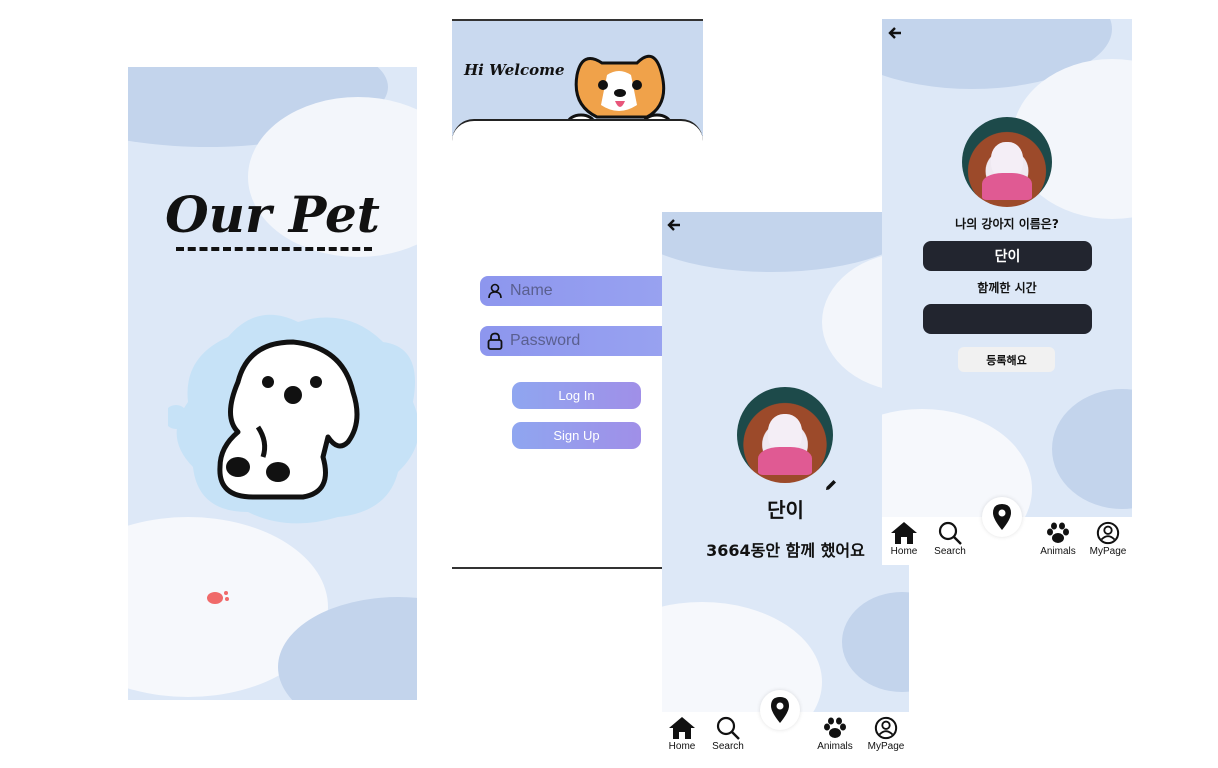 This screenshot has width=1218, height=768. I want to click on name-placeholder: Name, so click(531, 290).